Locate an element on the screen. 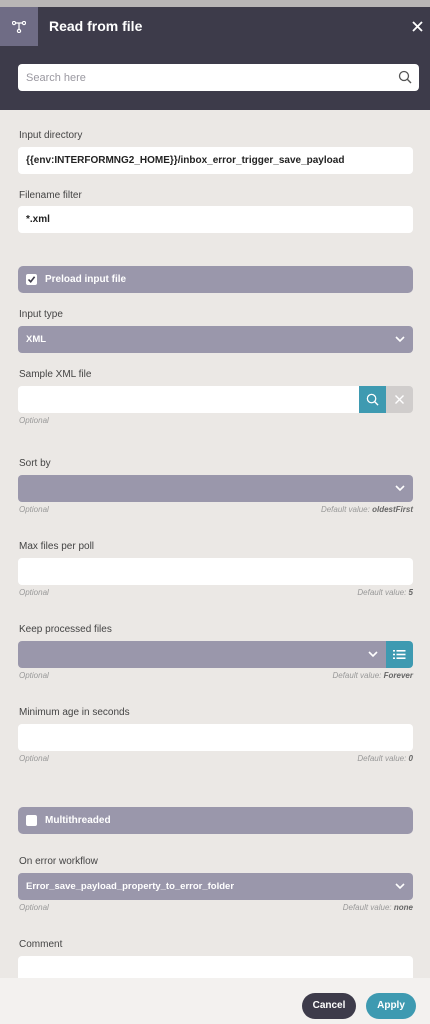  input-type-label: Input type is located at coordinates (41, 314).